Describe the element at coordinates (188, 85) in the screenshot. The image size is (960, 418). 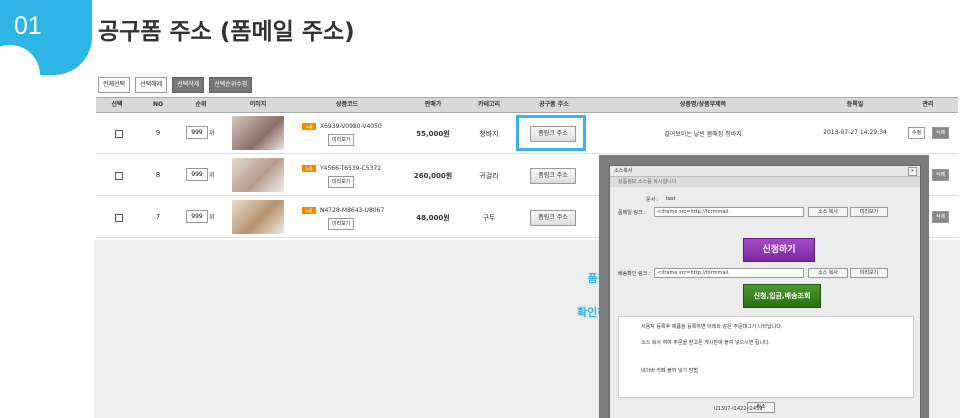
I see `delete-selected-button: 선택삭제` at that location.